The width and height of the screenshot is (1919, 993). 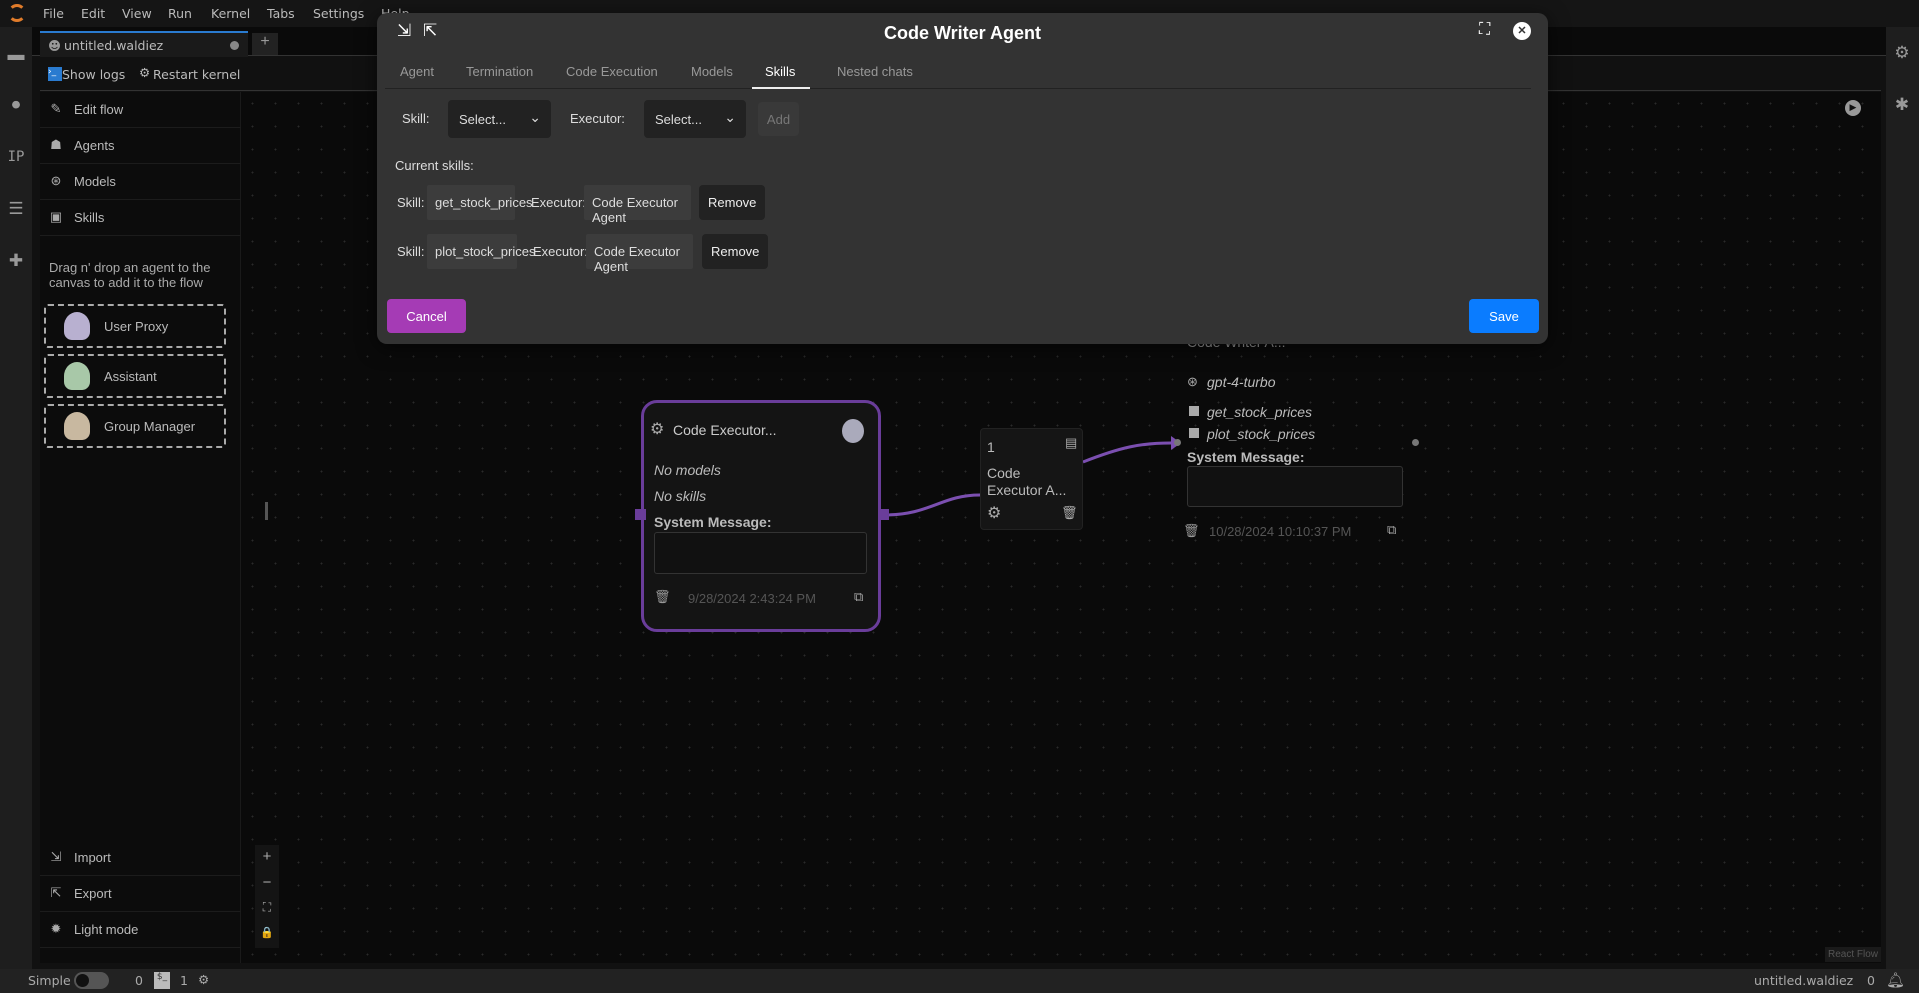 What do you see at coordinates (140, 182) in the screenshot?
I see `sidebar-item-models: ⊛ Models` at bounding box center [140, 182].